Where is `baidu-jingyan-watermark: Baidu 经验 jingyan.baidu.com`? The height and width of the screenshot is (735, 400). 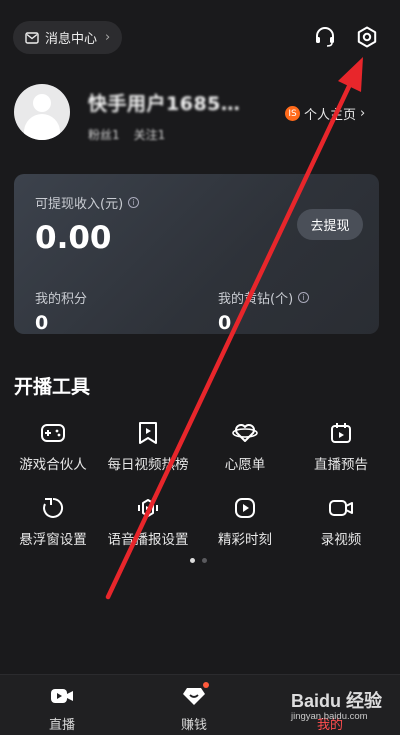 baidu-jingyan-watermark: Baidu 经验 jingyan.baidu.com is located at coordinates (336, 704).